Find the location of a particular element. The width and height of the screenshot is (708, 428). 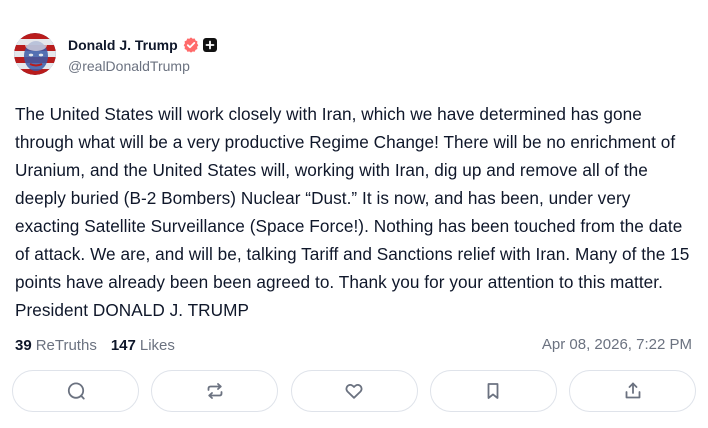

post-timestamp: Apr 08, 2026, 7:22 PM is located at coordinates (617, 345).